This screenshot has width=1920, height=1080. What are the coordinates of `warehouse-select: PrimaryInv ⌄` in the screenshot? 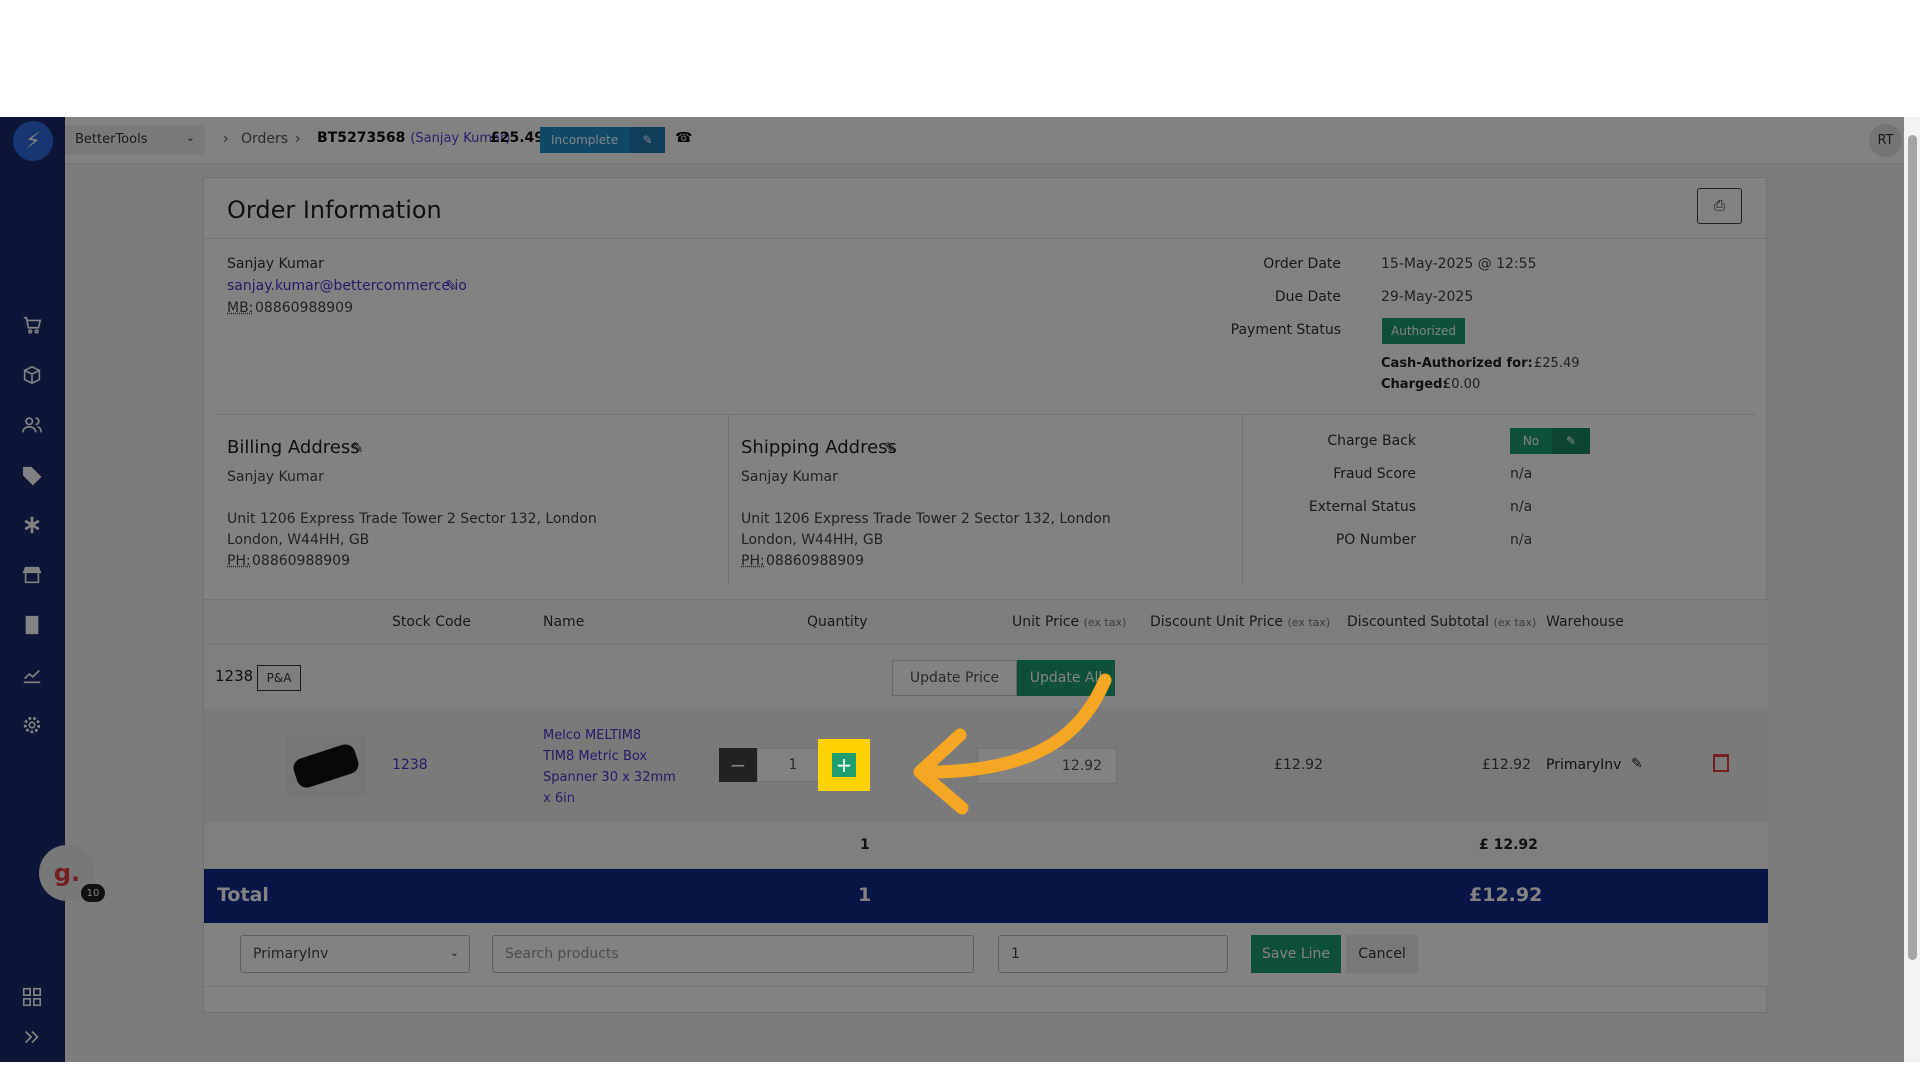 It's located at (355, 954).